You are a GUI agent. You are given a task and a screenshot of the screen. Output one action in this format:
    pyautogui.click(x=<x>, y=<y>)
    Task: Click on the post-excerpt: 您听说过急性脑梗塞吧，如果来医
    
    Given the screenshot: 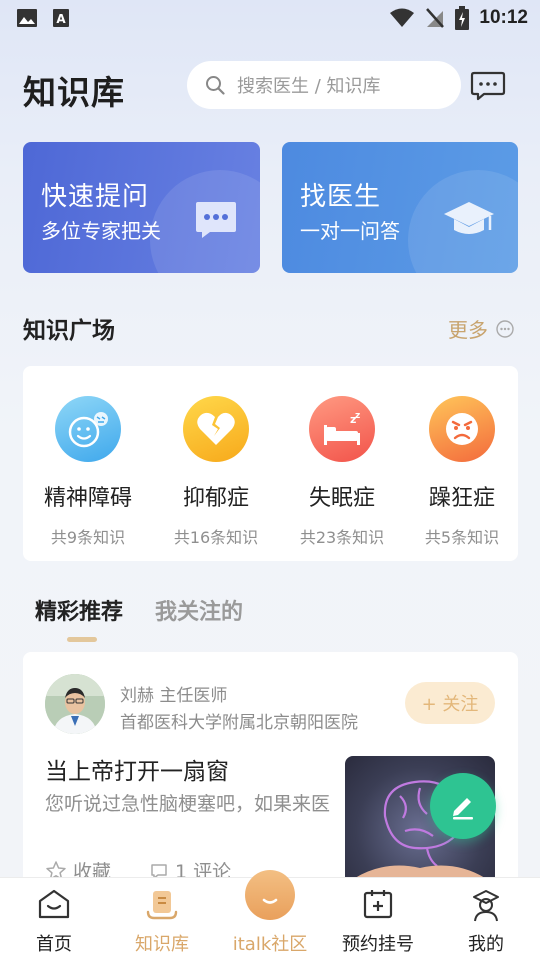 What is the action you would take?
    pyautogui.click(x=188, y=804)
    